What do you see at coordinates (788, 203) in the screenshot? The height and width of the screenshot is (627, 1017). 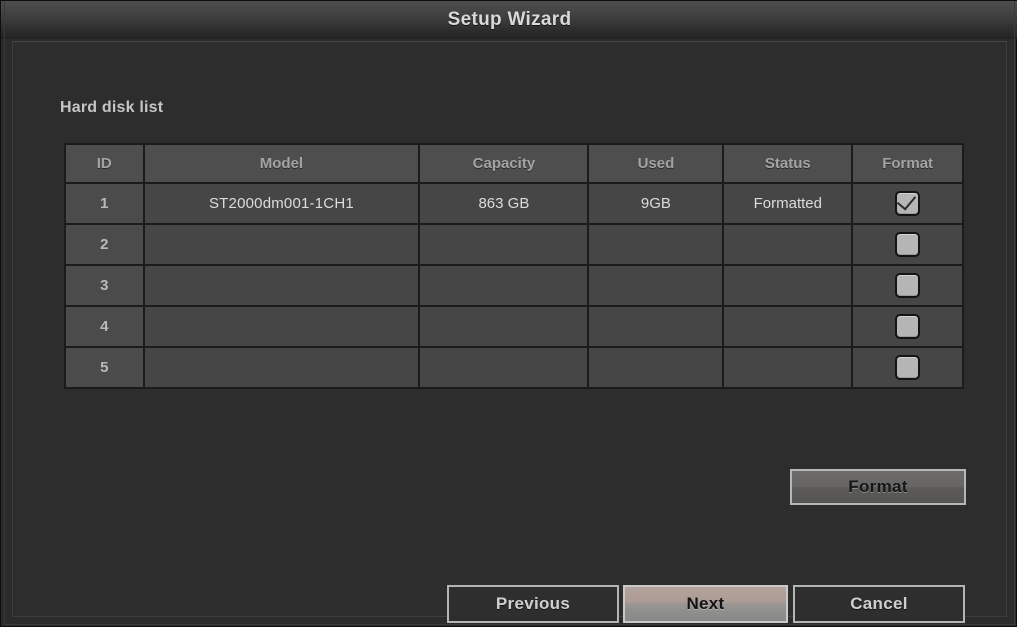 I see `cell-status: Formatted` at bounding box center [788, 203].